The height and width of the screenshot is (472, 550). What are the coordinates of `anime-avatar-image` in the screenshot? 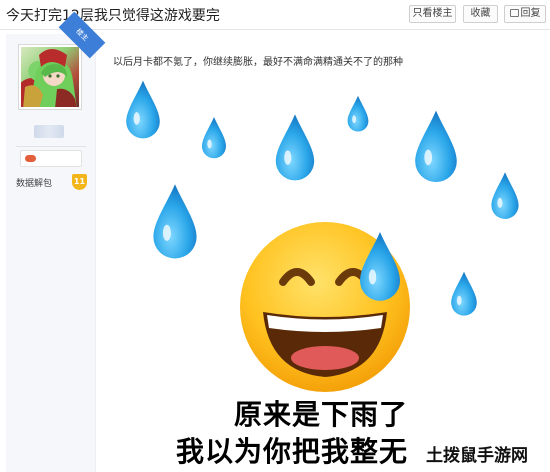 It's located at (50, 77).